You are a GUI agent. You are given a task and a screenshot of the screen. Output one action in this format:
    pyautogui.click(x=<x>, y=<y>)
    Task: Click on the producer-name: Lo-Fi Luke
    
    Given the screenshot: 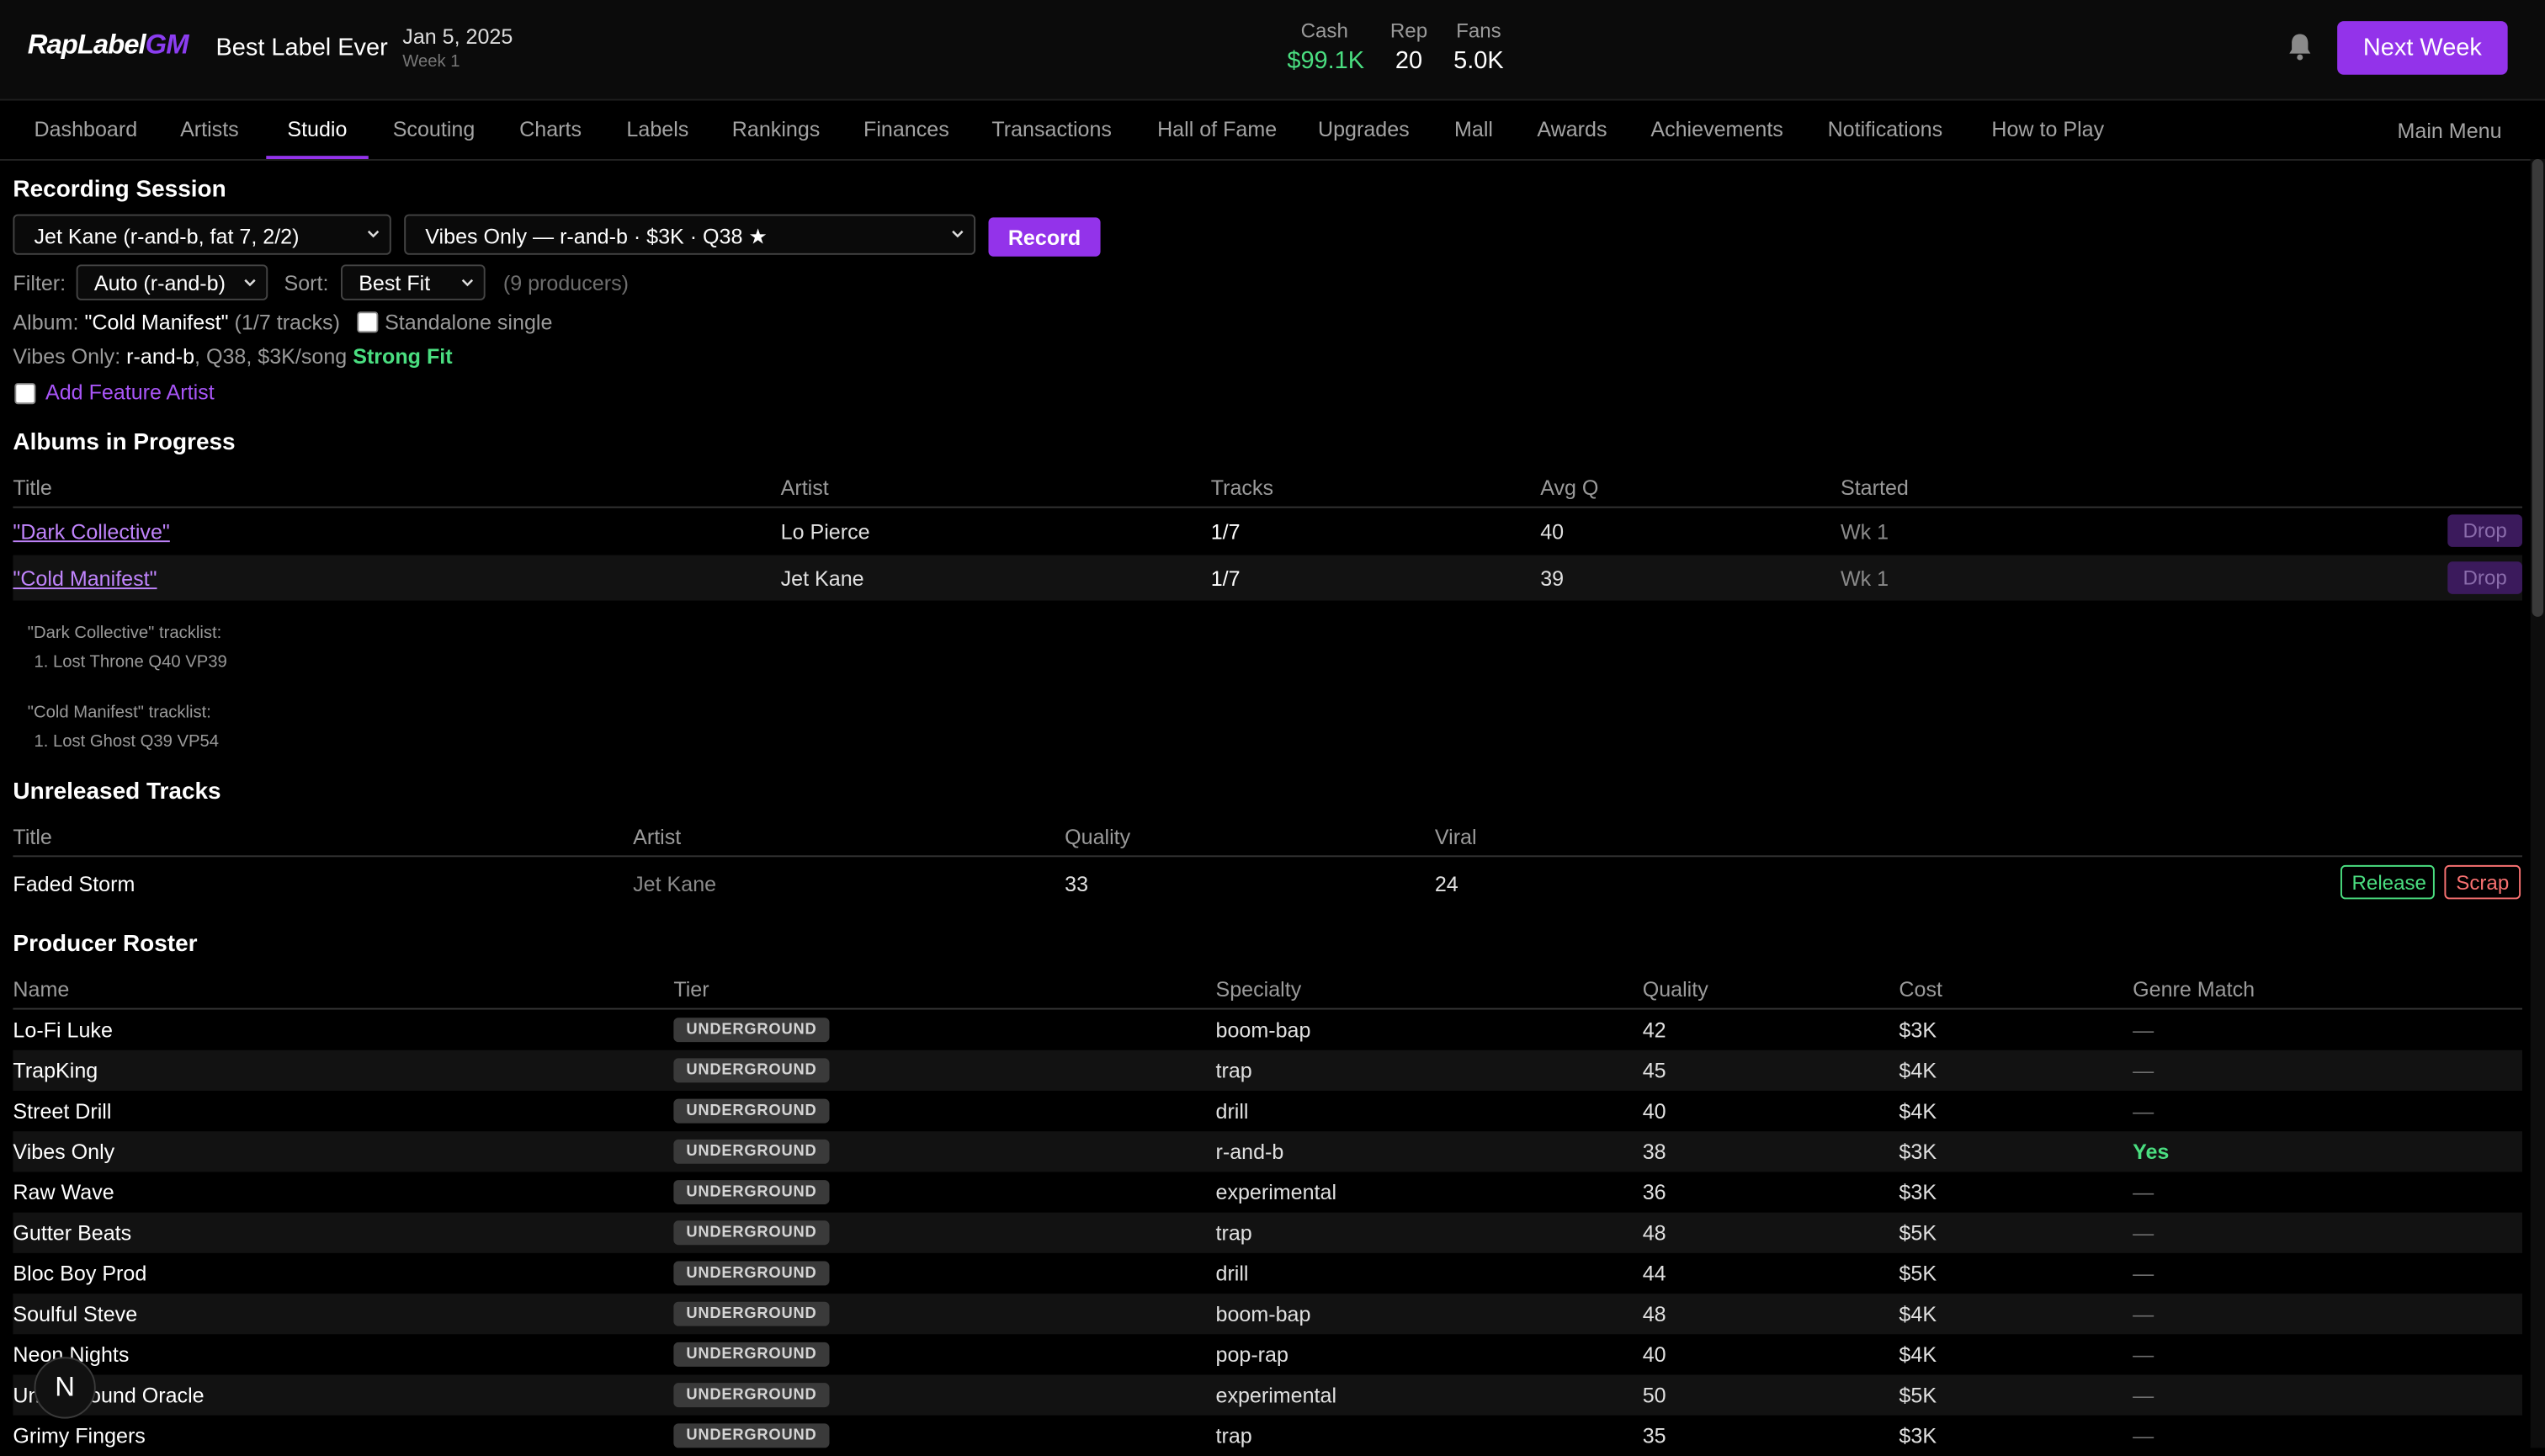 What is the action you would take?
    pyautogui.click(x=63, y=1030)
    